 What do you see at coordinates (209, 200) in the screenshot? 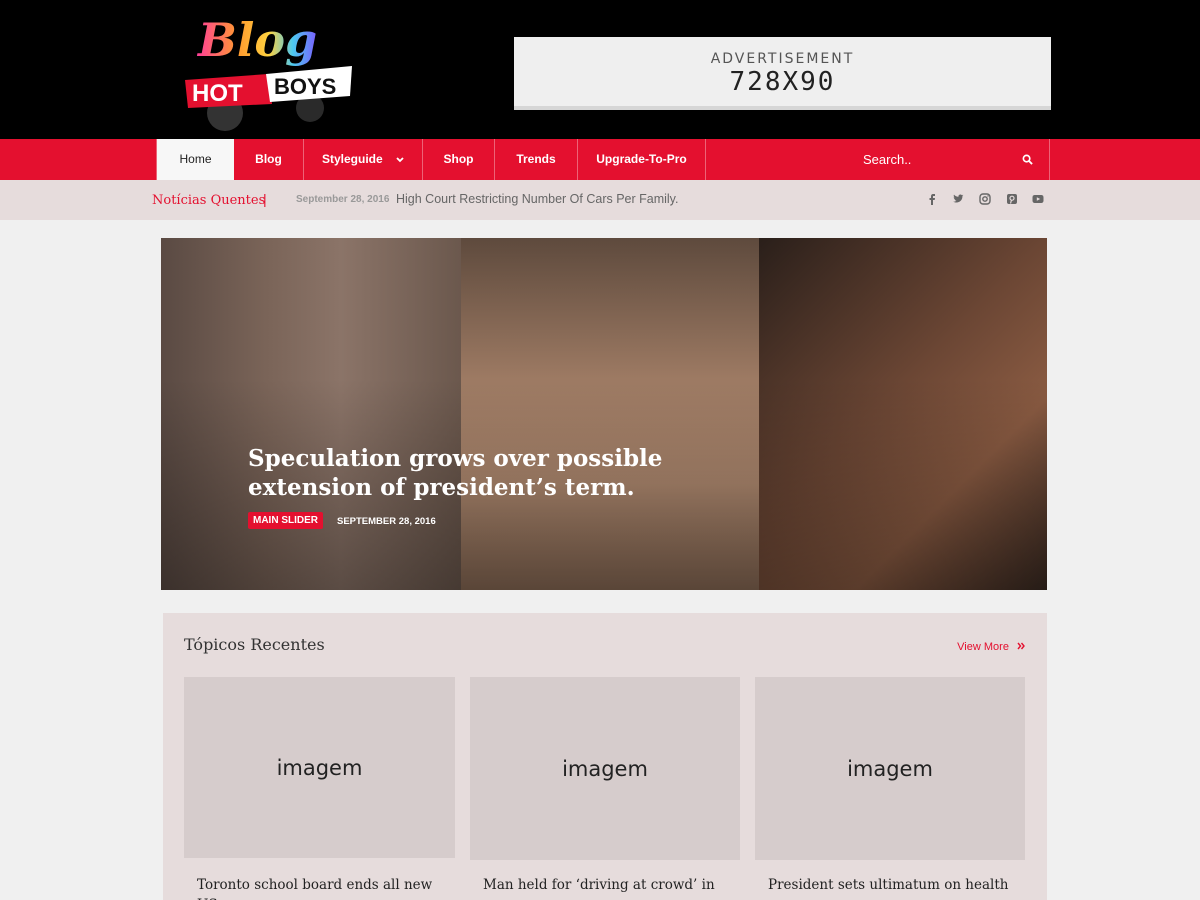
I see `ticker-title: Notícias Quentes` at bounding box center [209, 200].